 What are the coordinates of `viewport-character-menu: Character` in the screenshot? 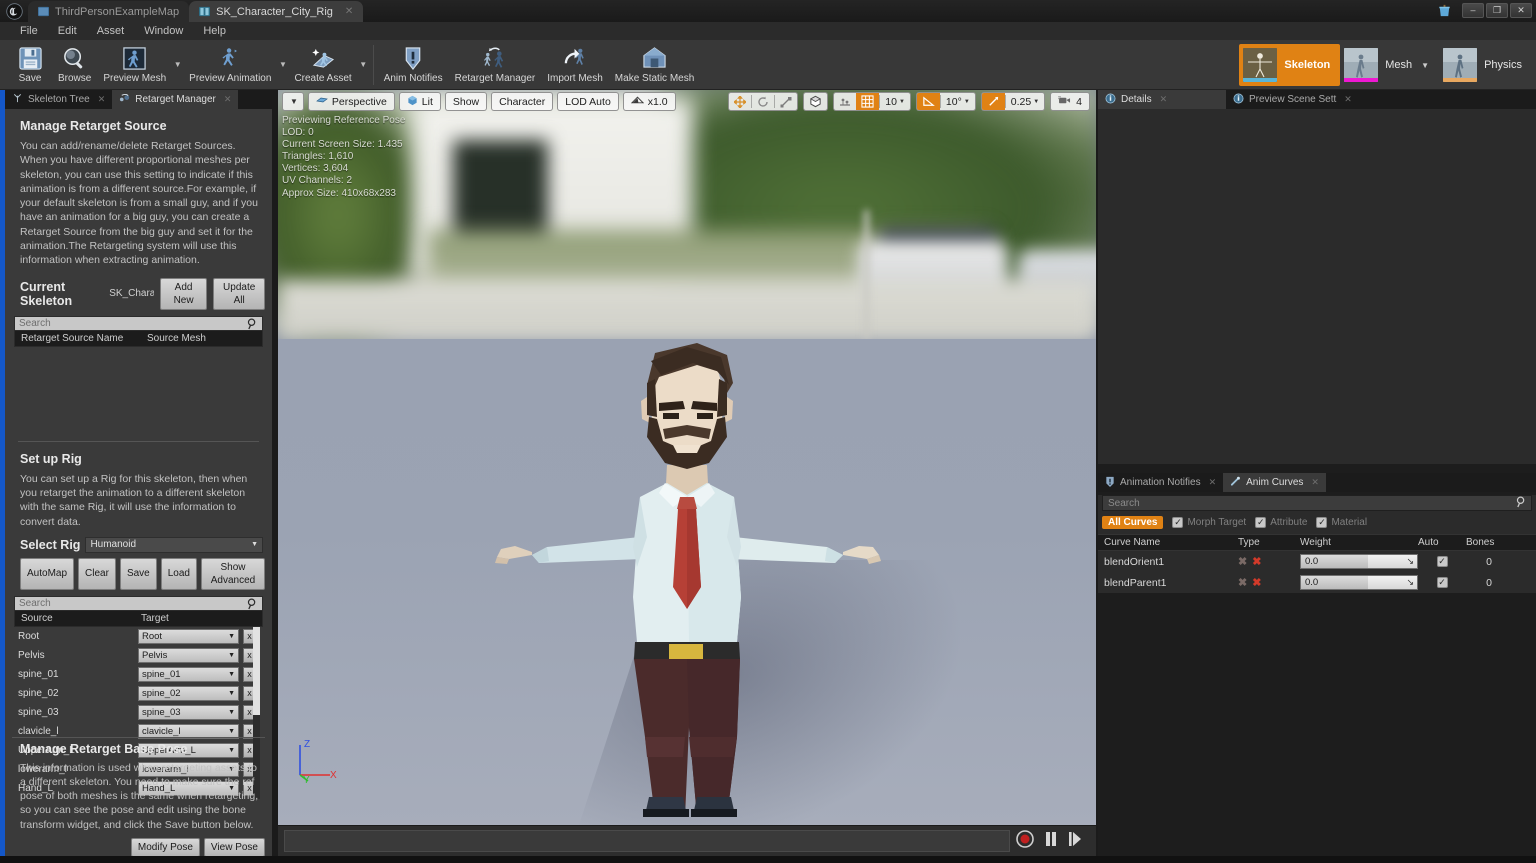 It's located at (522, 101).